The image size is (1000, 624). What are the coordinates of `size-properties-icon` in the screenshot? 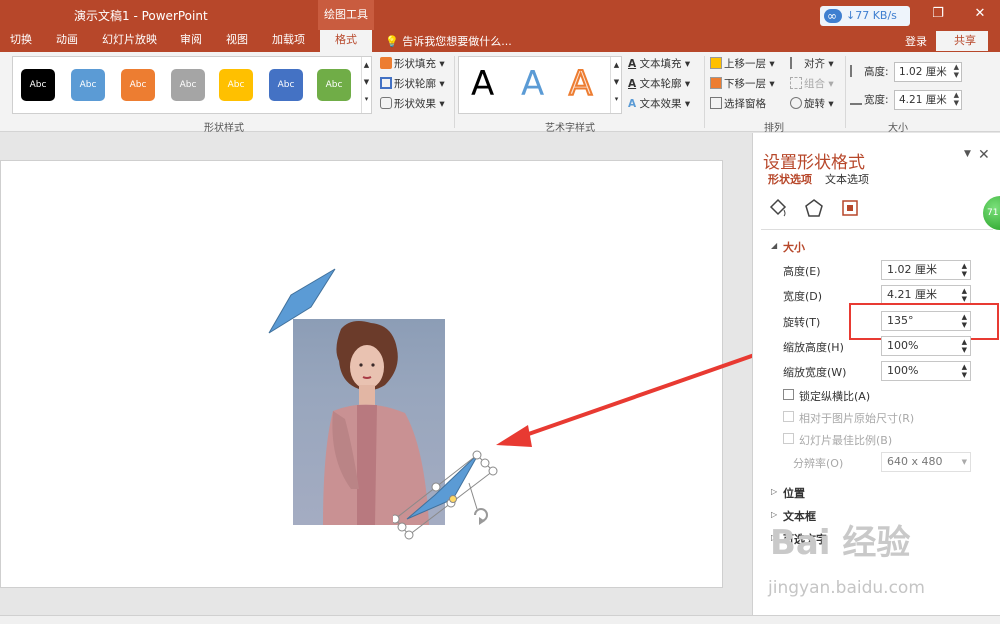 It's located at (850, 208).